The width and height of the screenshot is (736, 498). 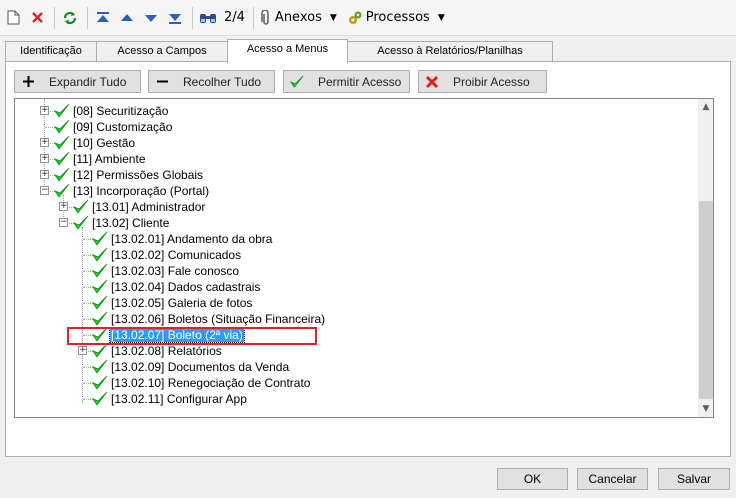 I want to click on gear-icon, so click(x=355, y=17).